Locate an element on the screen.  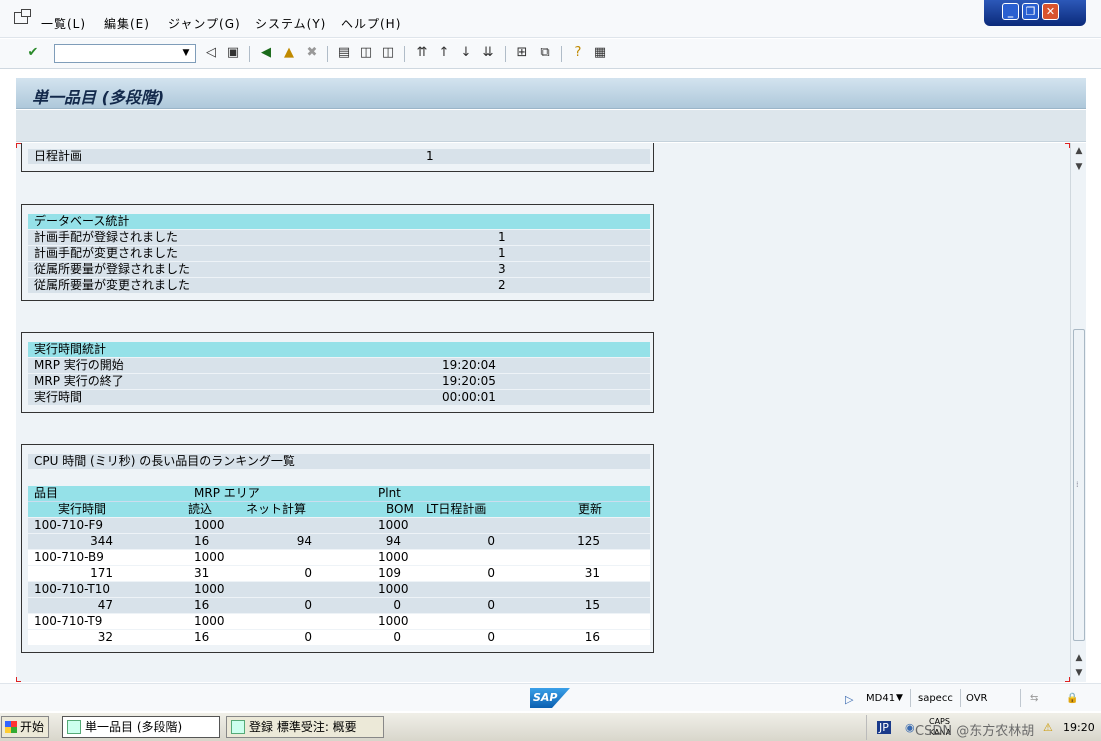
scroll-thumb: ⁞ is located at coordinates (1079, 485).